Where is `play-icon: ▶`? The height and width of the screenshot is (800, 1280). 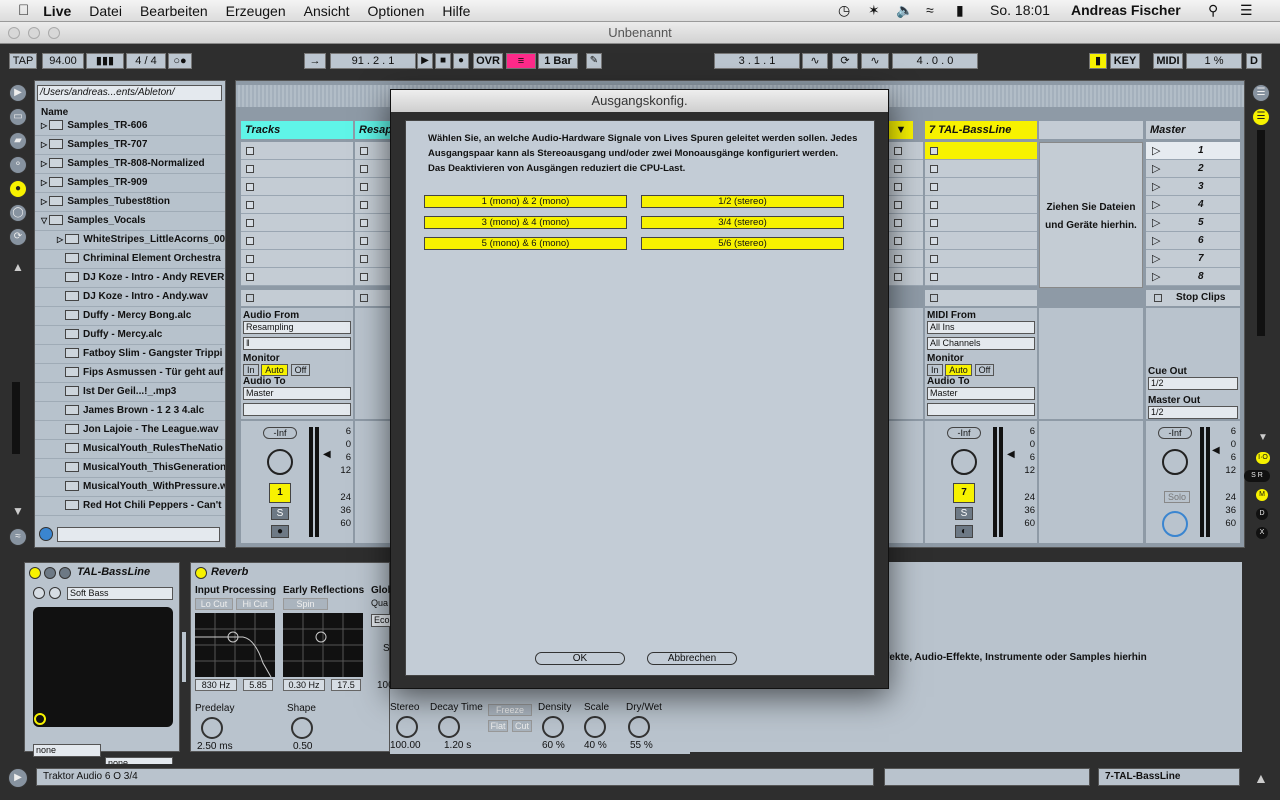
play-icon: ▶ is located at coordinates (425, 61).